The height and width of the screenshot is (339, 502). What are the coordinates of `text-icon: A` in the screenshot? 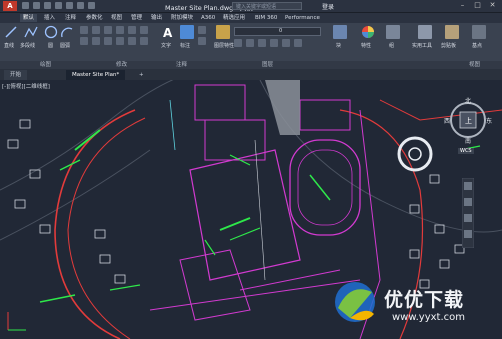 It's located at (168, 32).